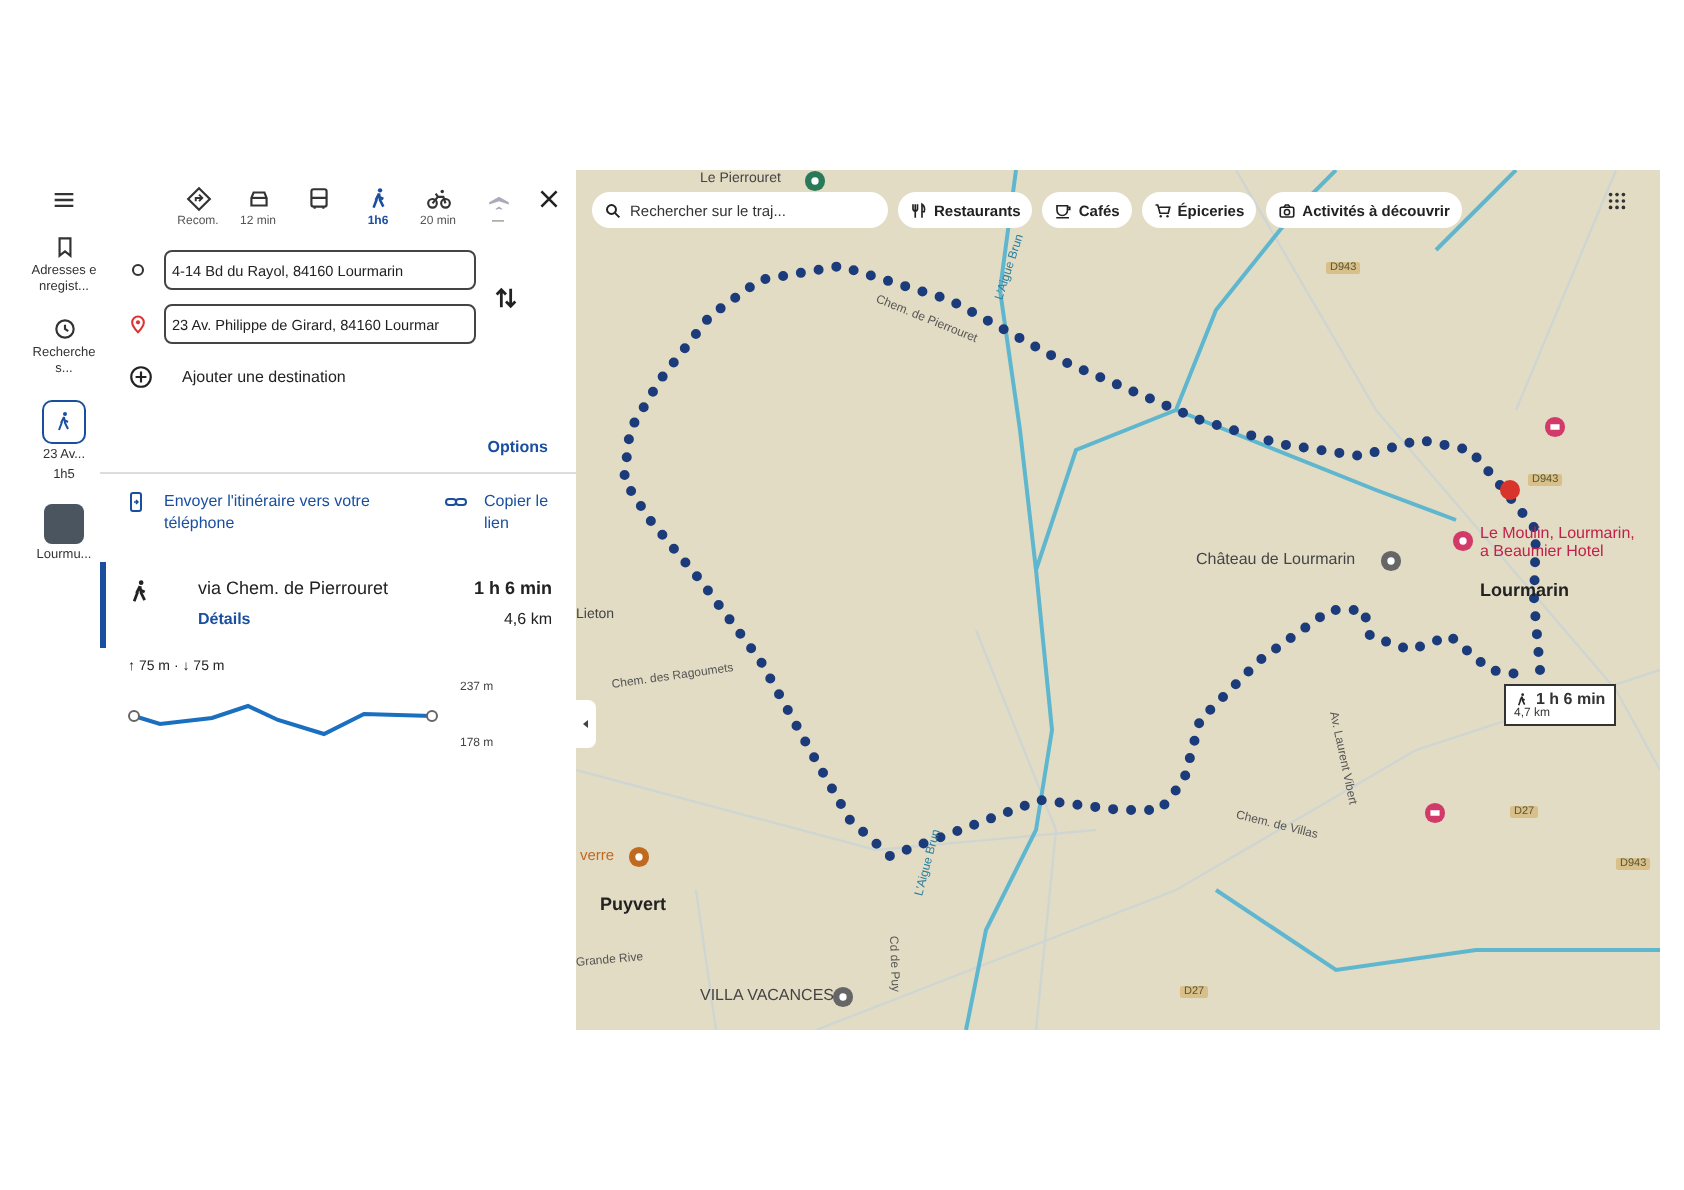 The height and width of the screenshot is (1190, 1684). I want to click on add-destination-link: Ajouter une destination, so click(264, 377).